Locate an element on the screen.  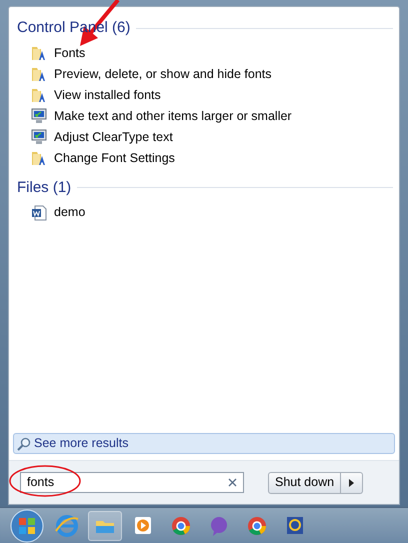
see-more-results-button: See more results is located at coordinates (204, 443).